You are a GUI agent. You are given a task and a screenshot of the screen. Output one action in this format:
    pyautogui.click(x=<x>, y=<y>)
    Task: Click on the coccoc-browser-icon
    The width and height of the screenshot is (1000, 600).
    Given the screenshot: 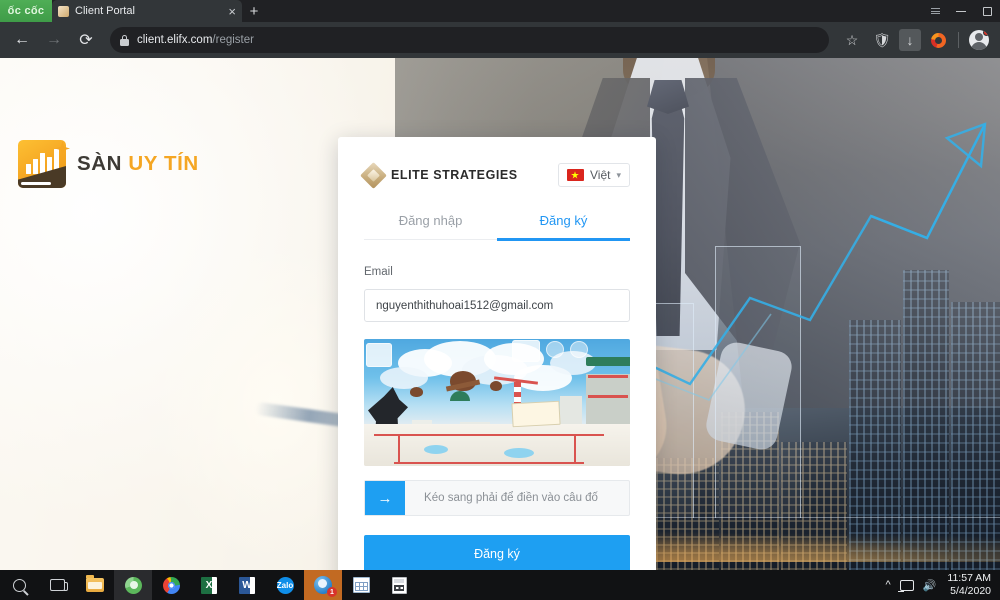 What is the action you would take?
    pyautogui.click(x=133, y=585)
    